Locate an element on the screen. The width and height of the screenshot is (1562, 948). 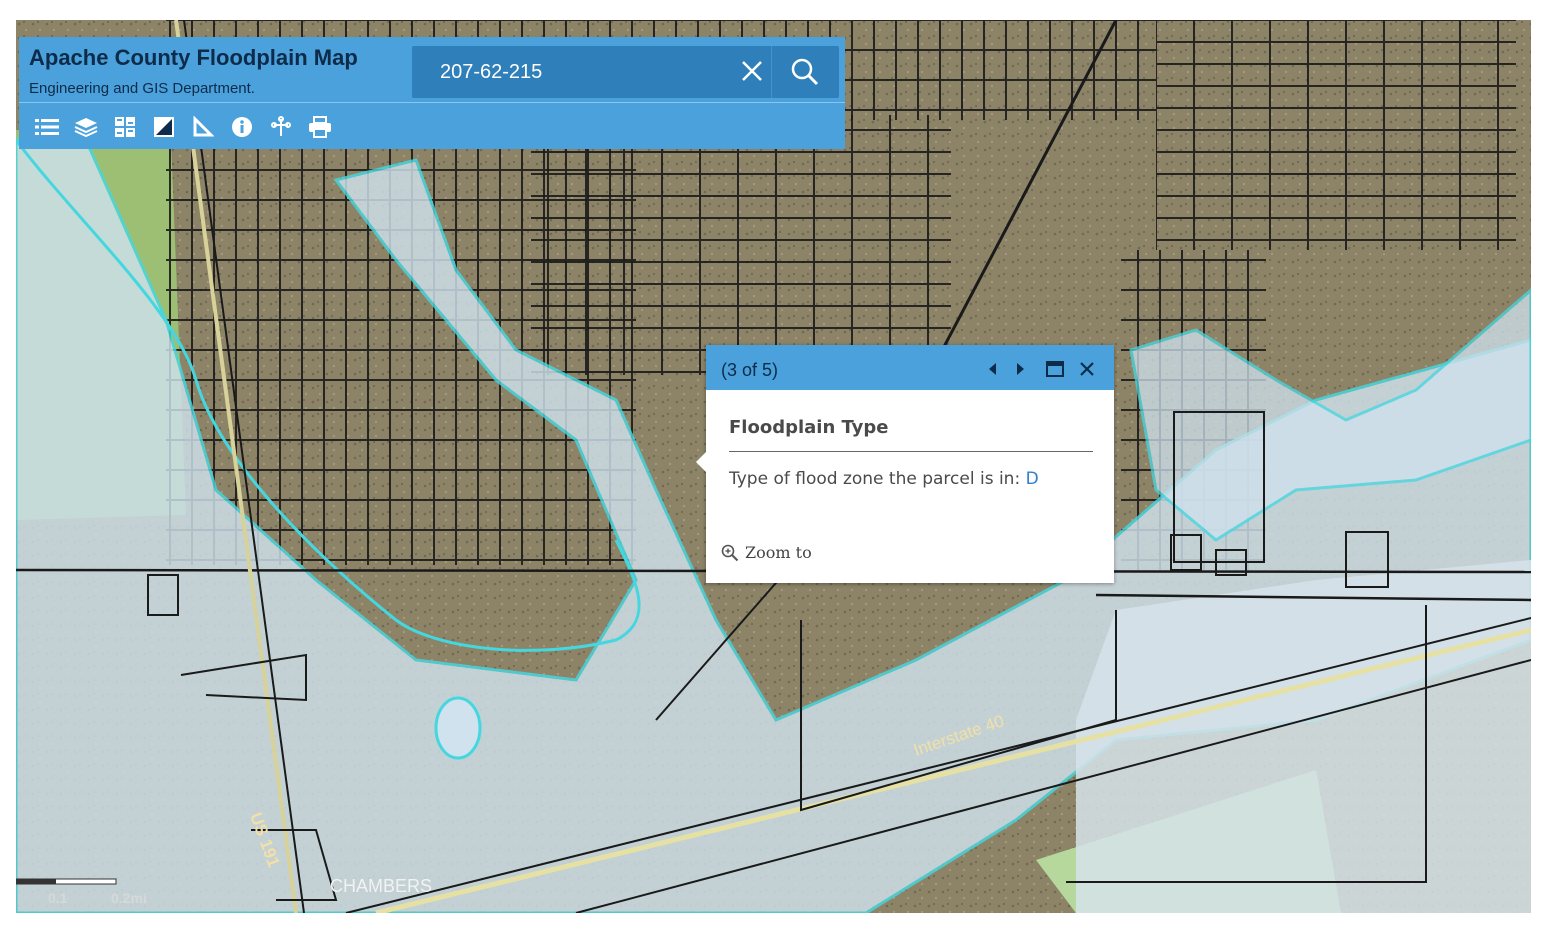
field-label: Type of flood zone the parcel is in: is located at coordinates (875, 479).